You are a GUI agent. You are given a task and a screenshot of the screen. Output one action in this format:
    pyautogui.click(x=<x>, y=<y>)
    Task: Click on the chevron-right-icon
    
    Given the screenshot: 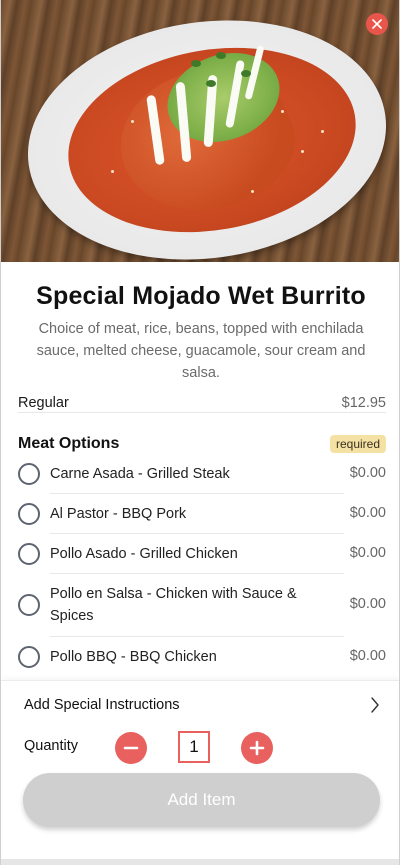 What is the action you would take?
    pyautogui.click(x=375, y=705)
    